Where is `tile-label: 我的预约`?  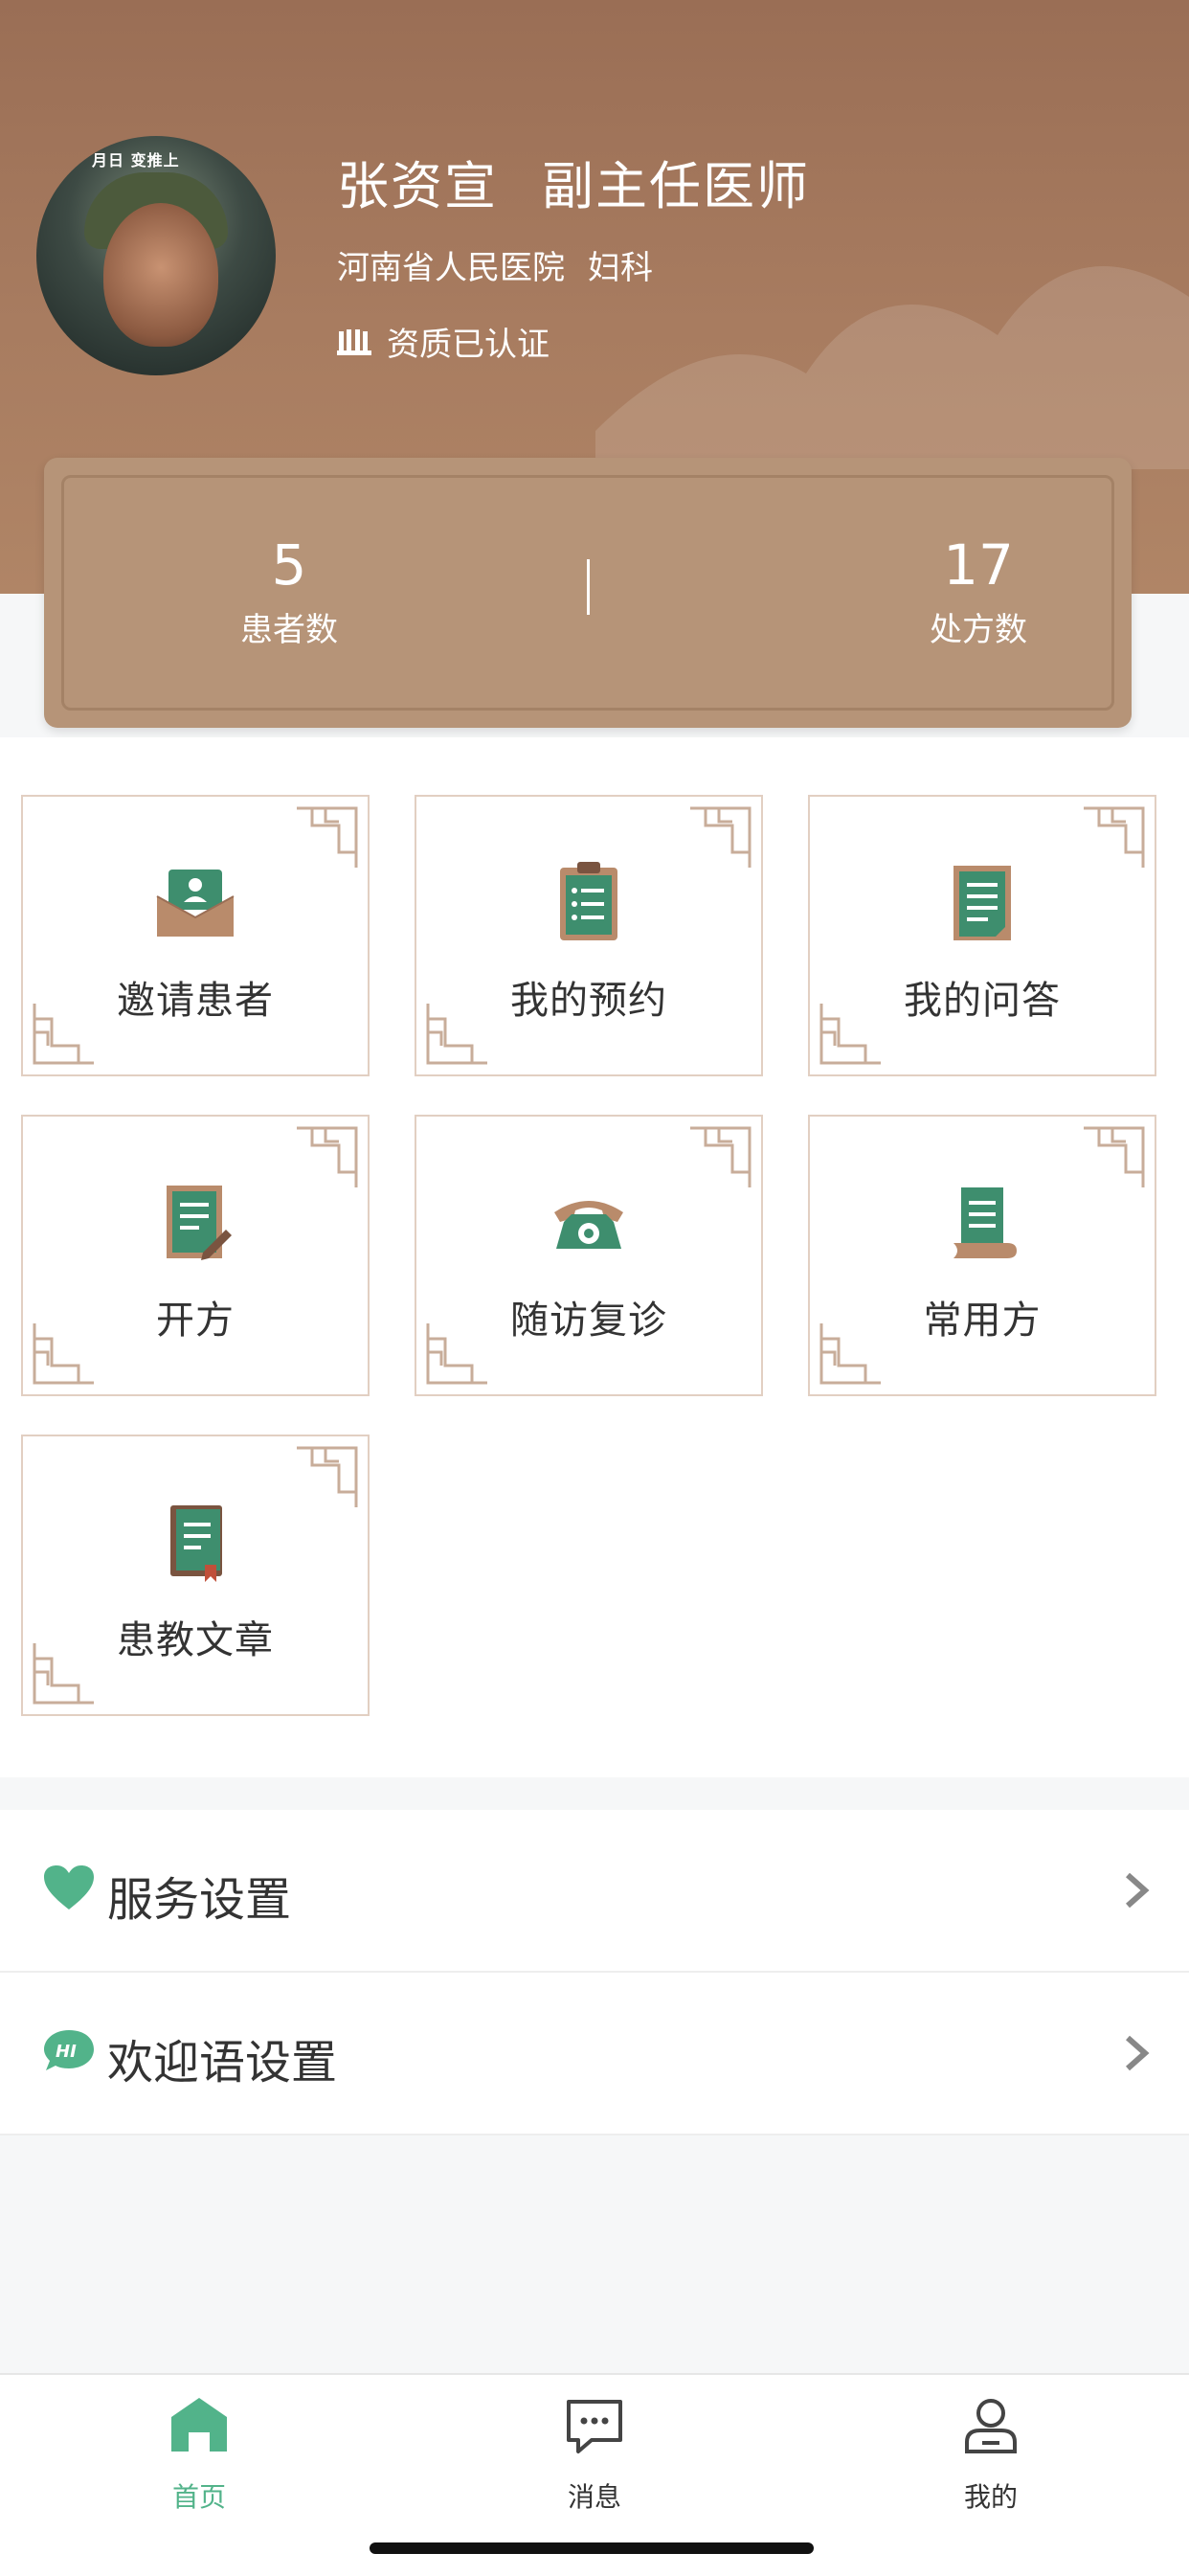
tile-label: 我的预约 is located at coordinates (588, 1001).